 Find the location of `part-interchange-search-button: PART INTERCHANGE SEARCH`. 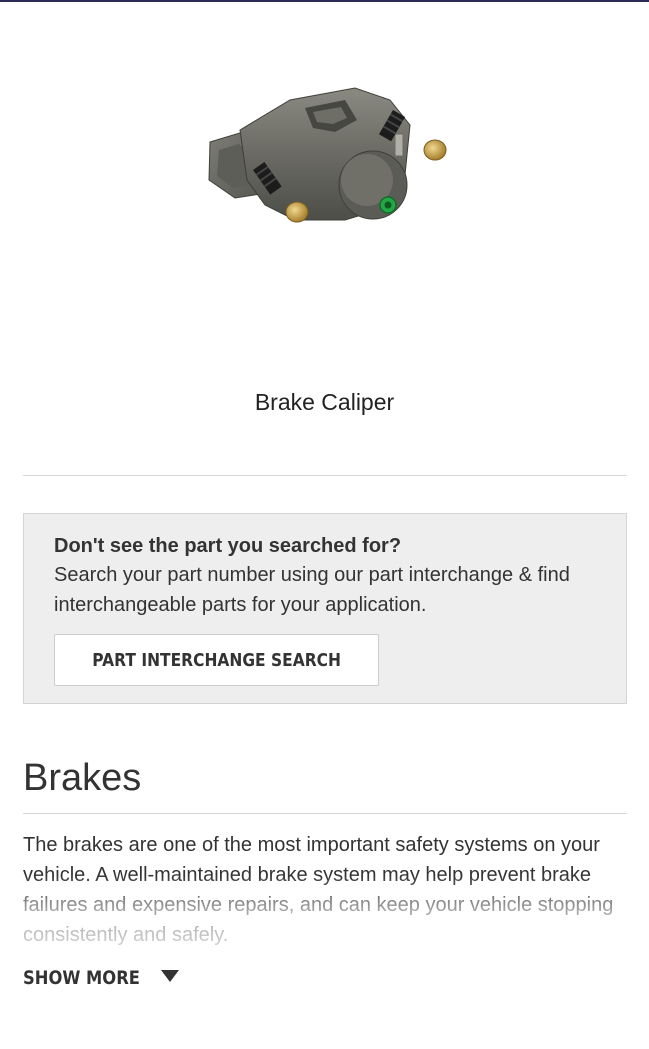

part-interchange-search-button: PART INTERCHANGE SEARCH is located at coordinates (216, 660).